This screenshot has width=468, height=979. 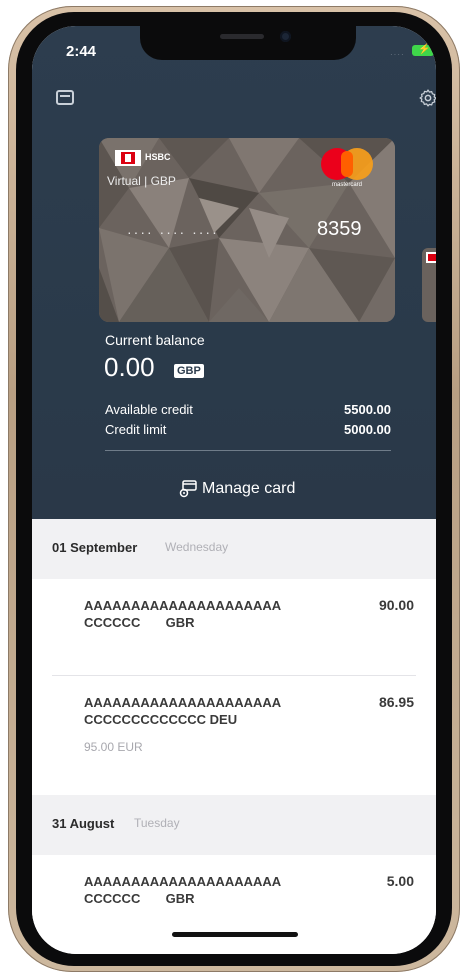 I want to click on credit-limit-row: Credit limit 5000.00, so click(x=248, y=429).